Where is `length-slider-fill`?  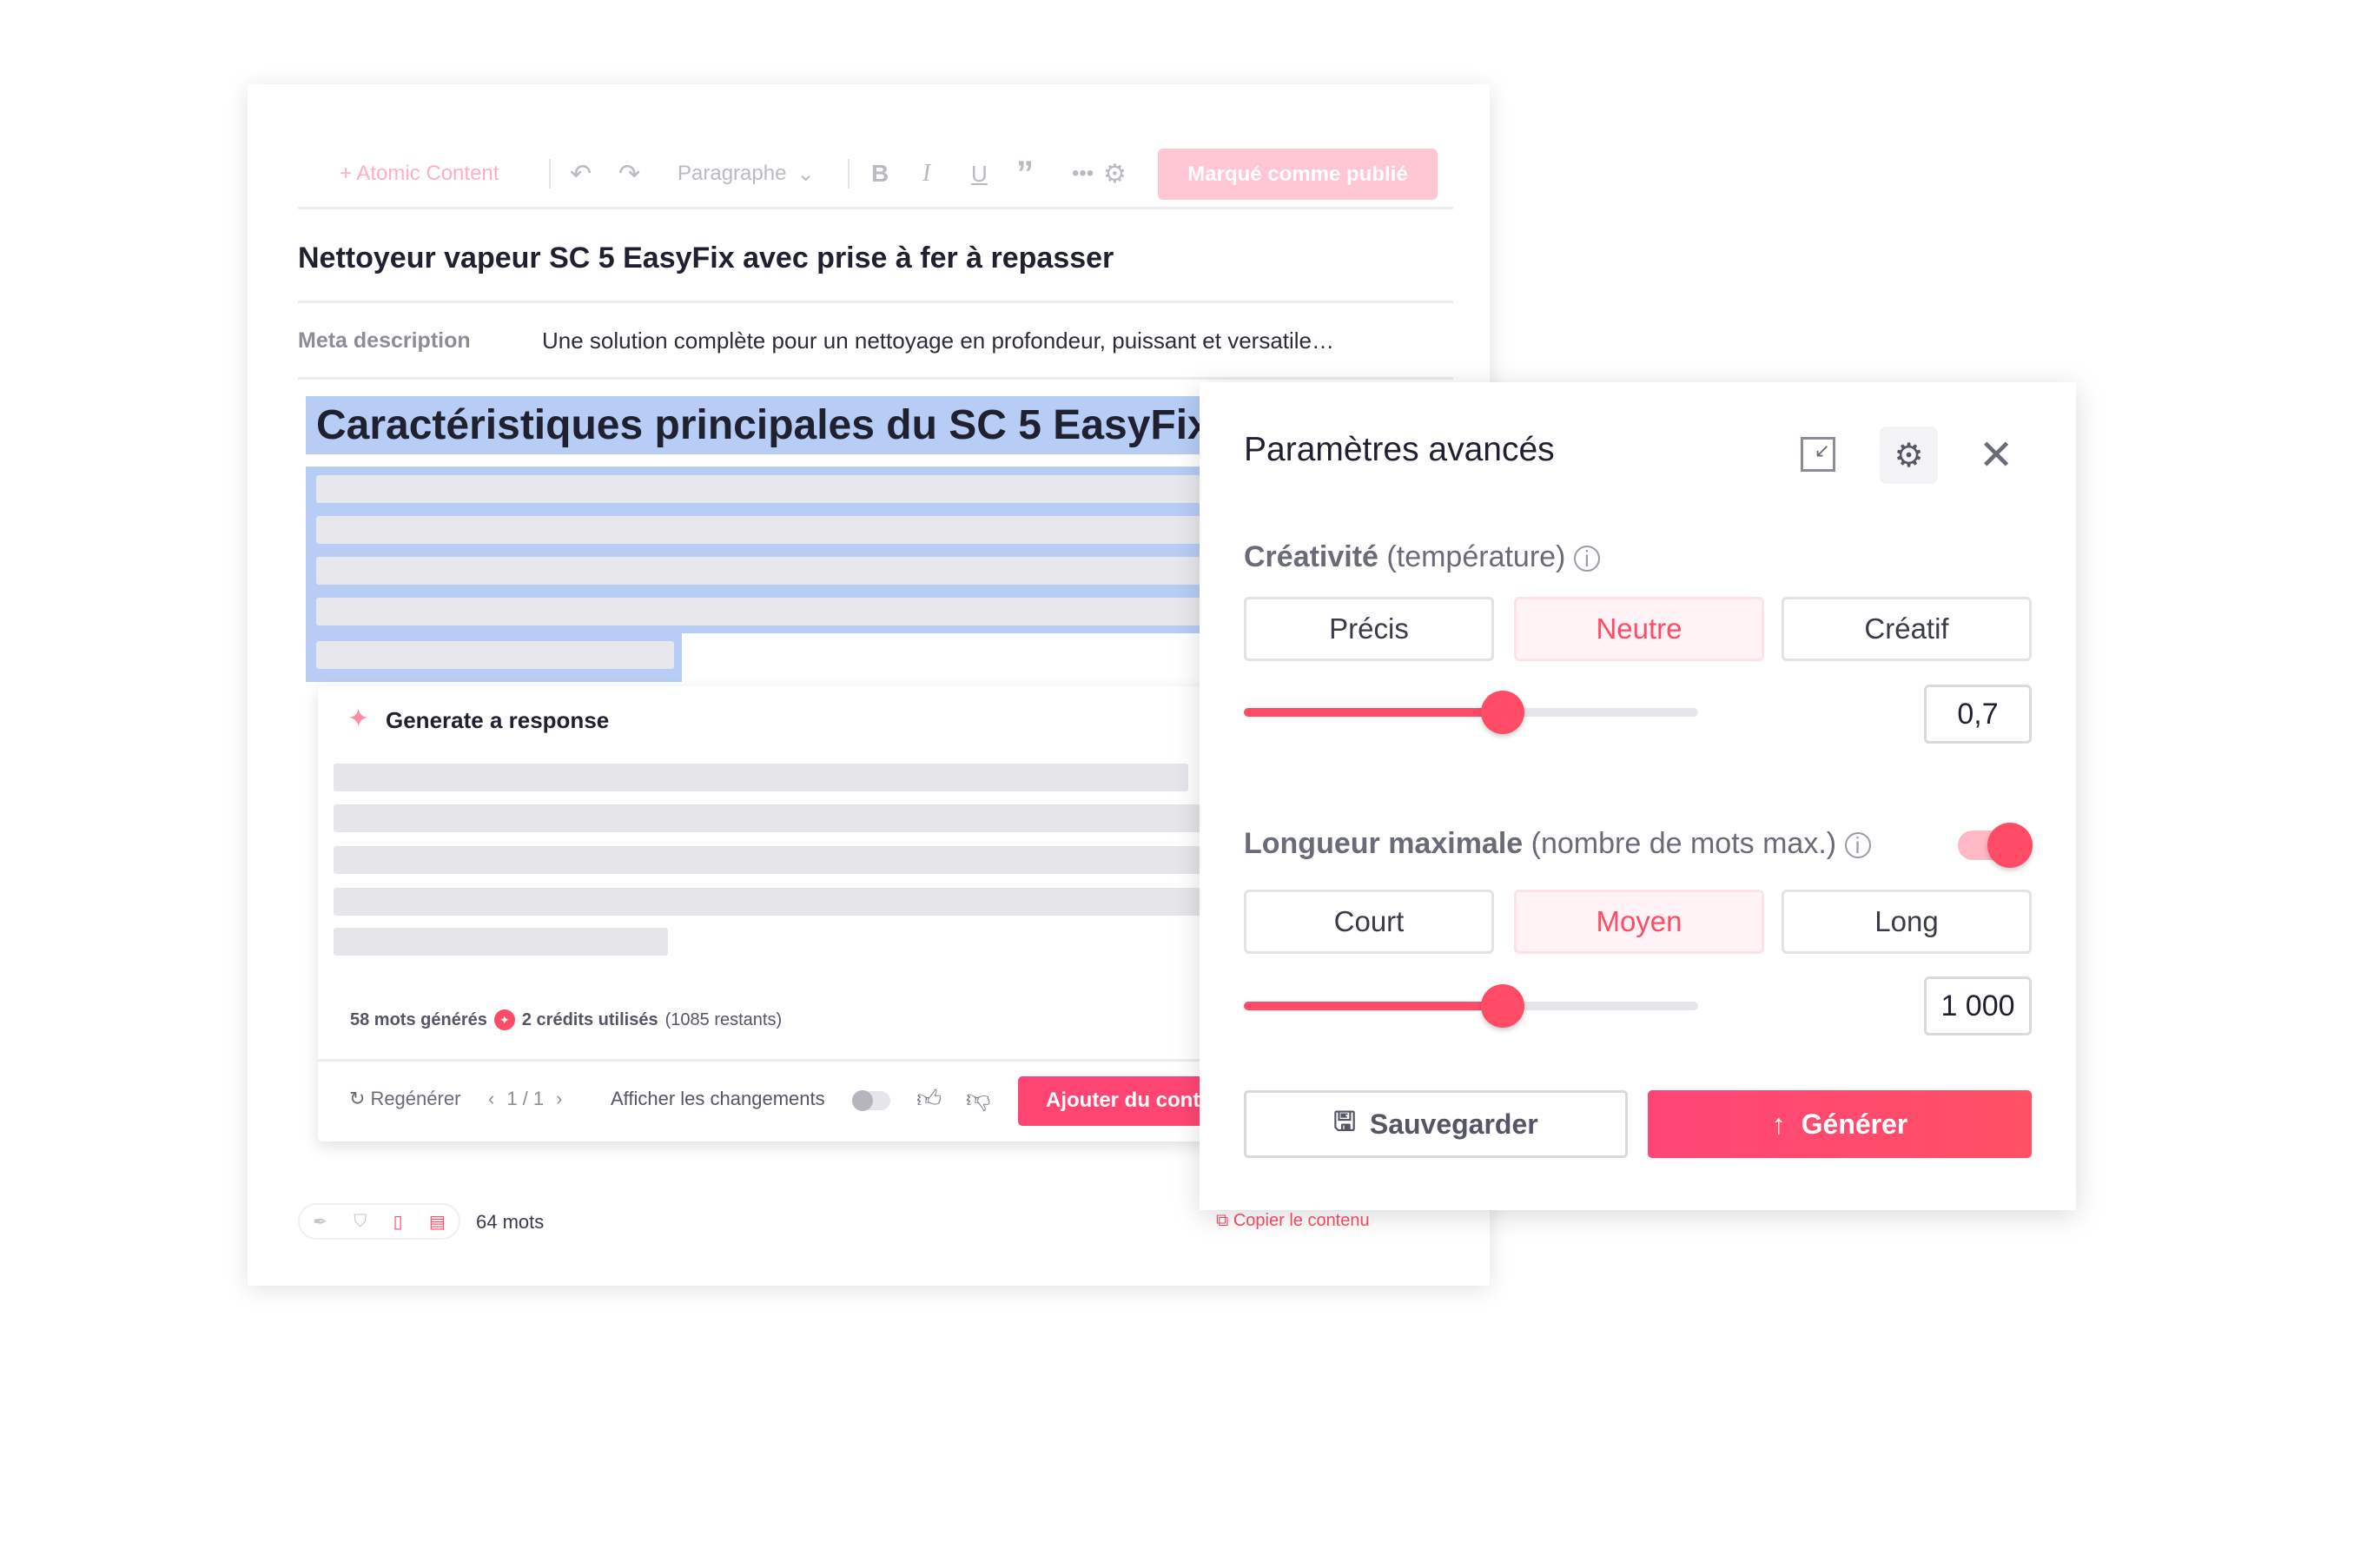 length-slider-fill is located at coordinates (1374, 1006).